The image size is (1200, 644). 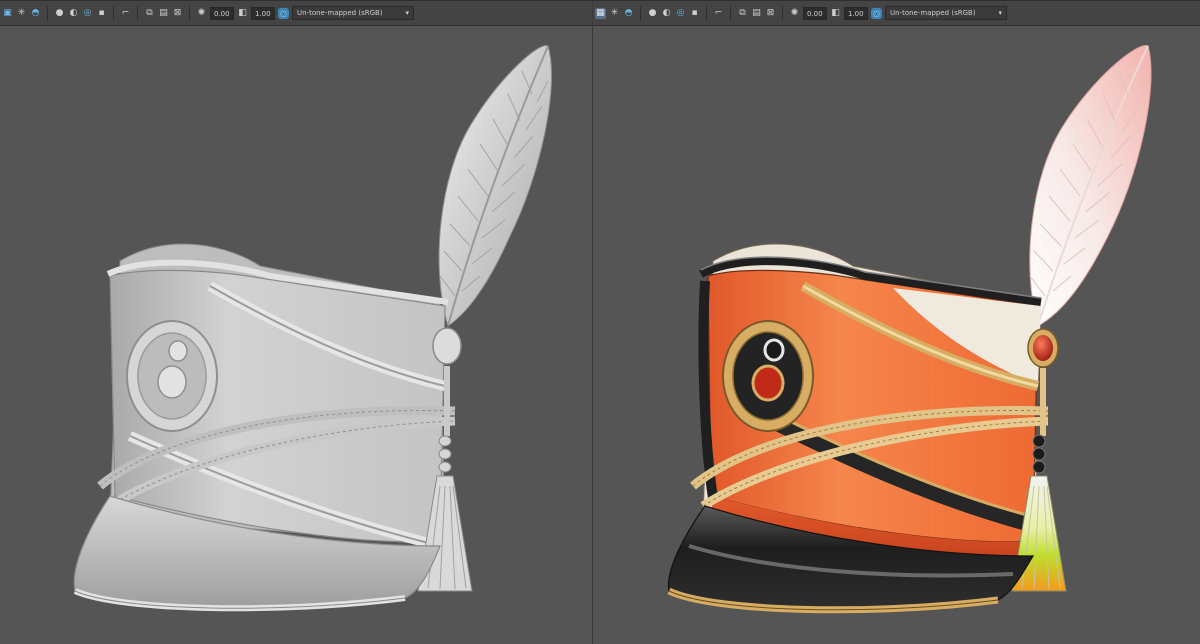 What do you see at coordinates (7, 13) in the screenshot?
I see `camera-icon: ▣` at bounding box center [7, 13].